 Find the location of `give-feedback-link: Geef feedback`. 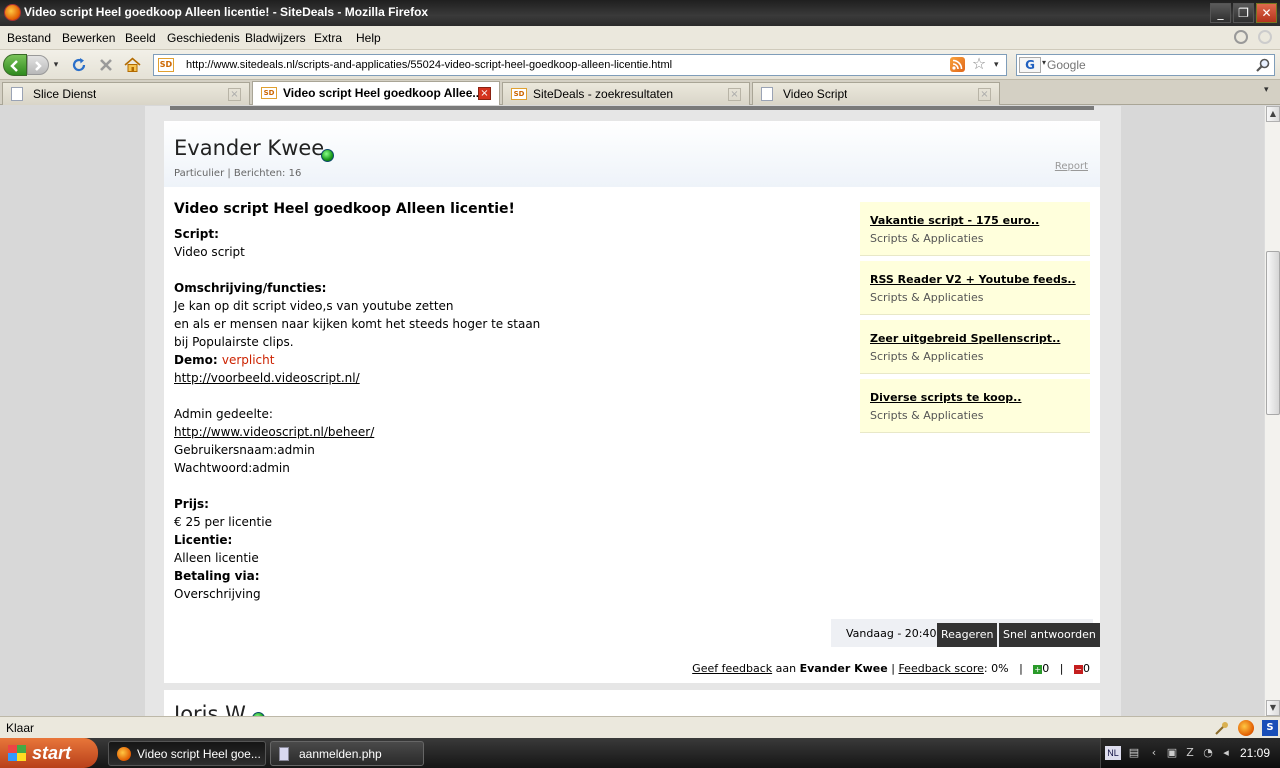

give-feedback-link: Geef feedback is located at coordinates (732, 668).